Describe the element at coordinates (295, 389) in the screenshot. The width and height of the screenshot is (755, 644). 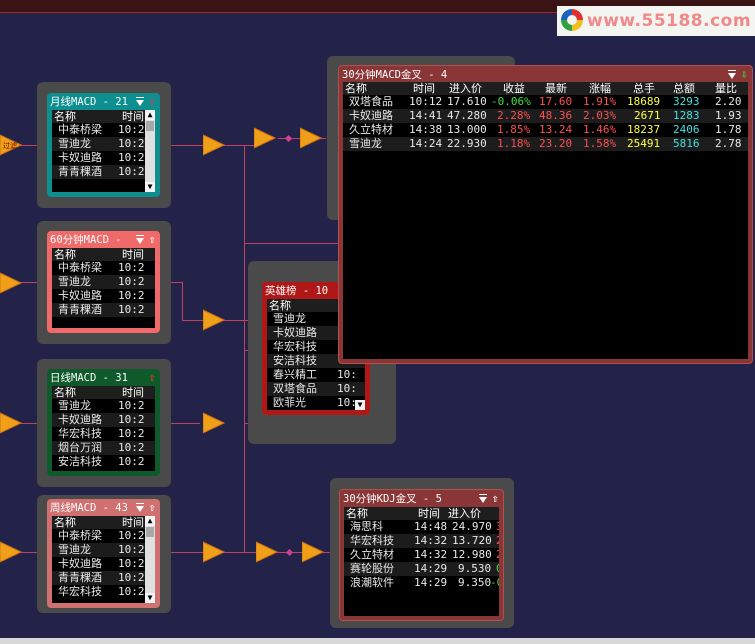
I see `list-item: 双塔食品` at that location.